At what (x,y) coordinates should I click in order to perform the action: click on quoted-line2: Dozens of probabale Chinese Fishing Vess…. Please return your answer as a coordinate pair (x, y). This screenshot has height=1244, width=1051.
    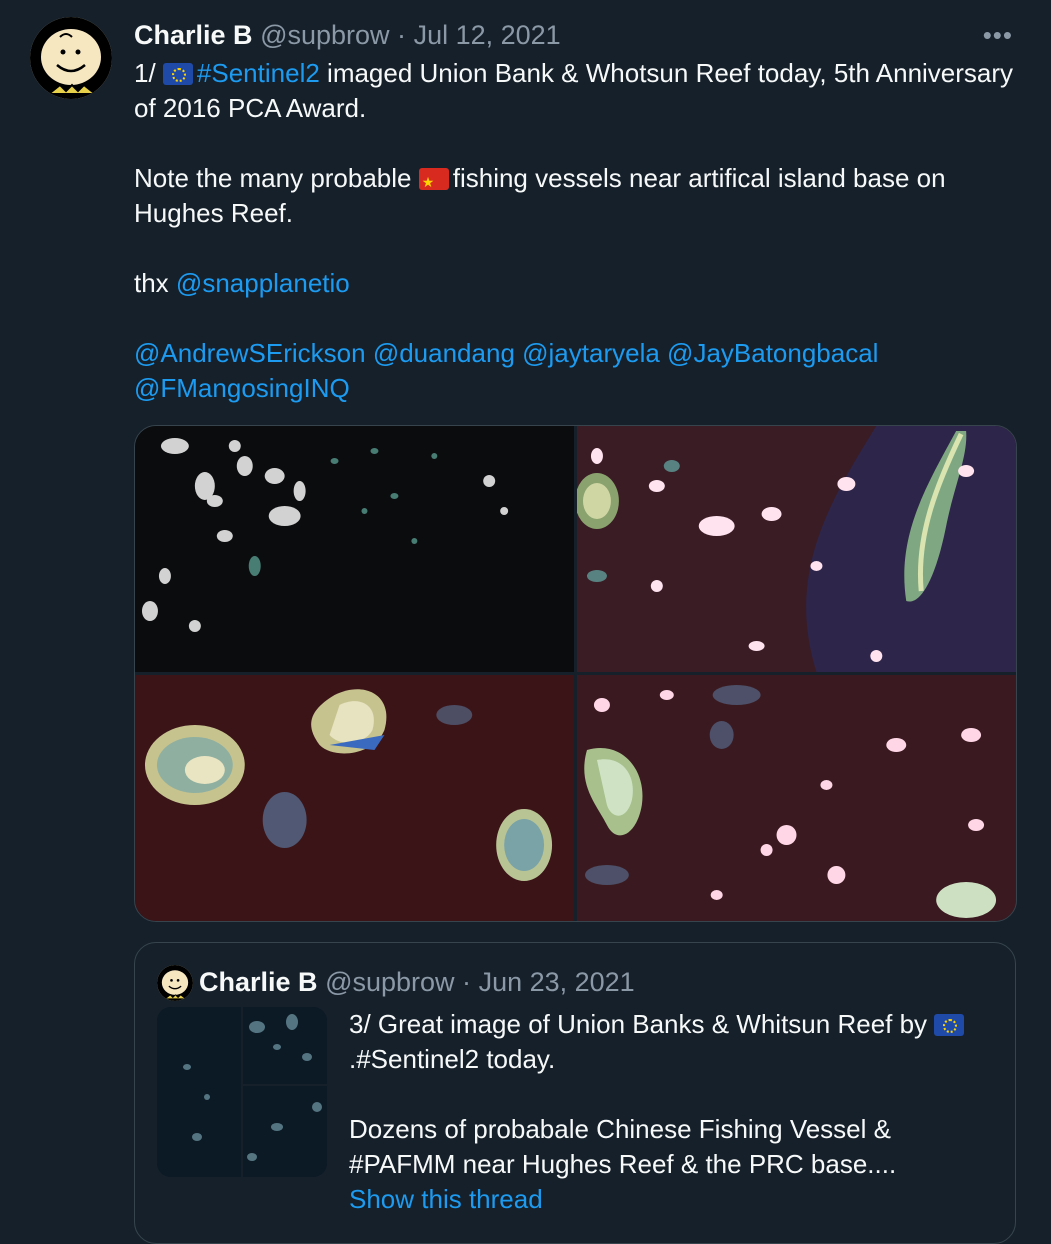
    Looking at the image, I should click on (623, 1146).